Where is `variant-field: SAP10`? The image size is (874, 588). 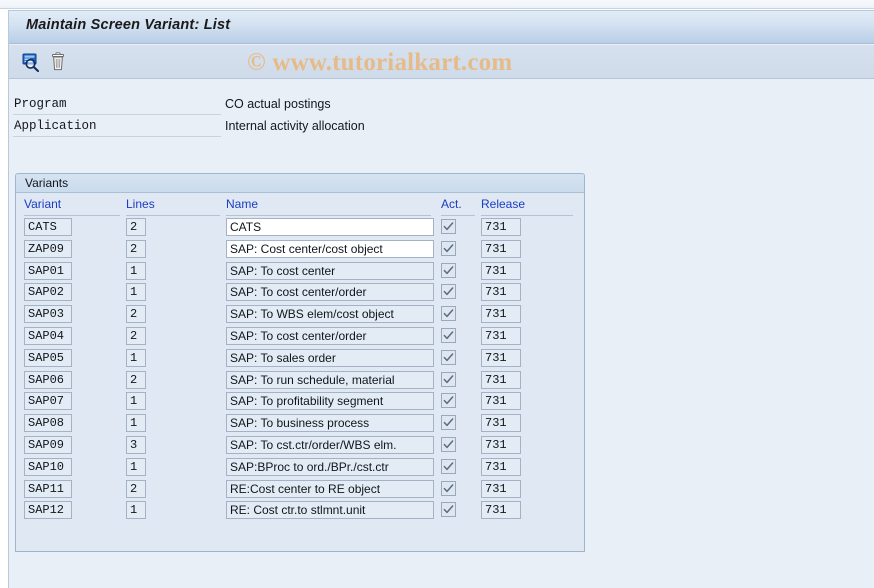
variant-field: SAP10 is located at coordinates (48, 466).